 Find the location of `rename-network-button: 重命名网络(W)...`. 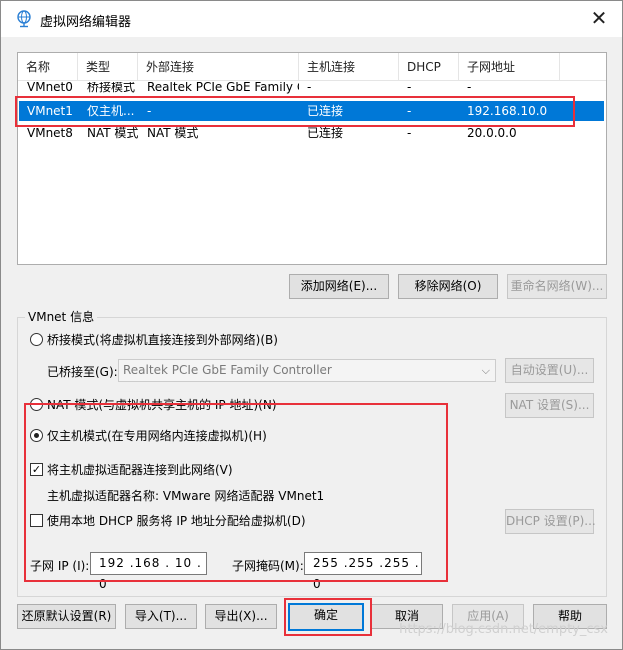

rename-network-button: 重命名网络(W)... is located at coordinates (557, 286).